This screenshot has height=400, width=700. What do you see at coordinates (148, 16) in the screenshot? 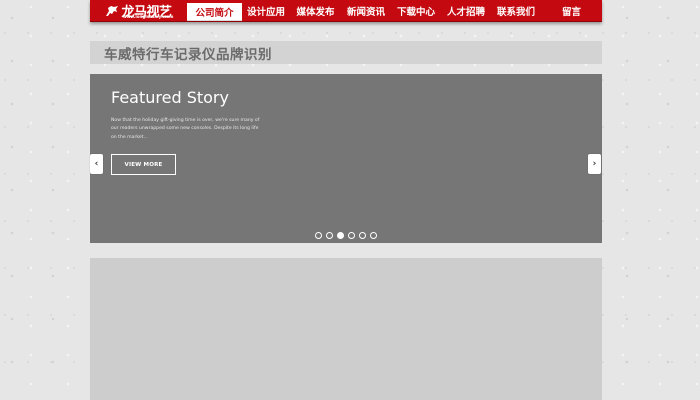
I see `logo-subtext: www.longmashiyi.com` at bounding box center [148, 16].